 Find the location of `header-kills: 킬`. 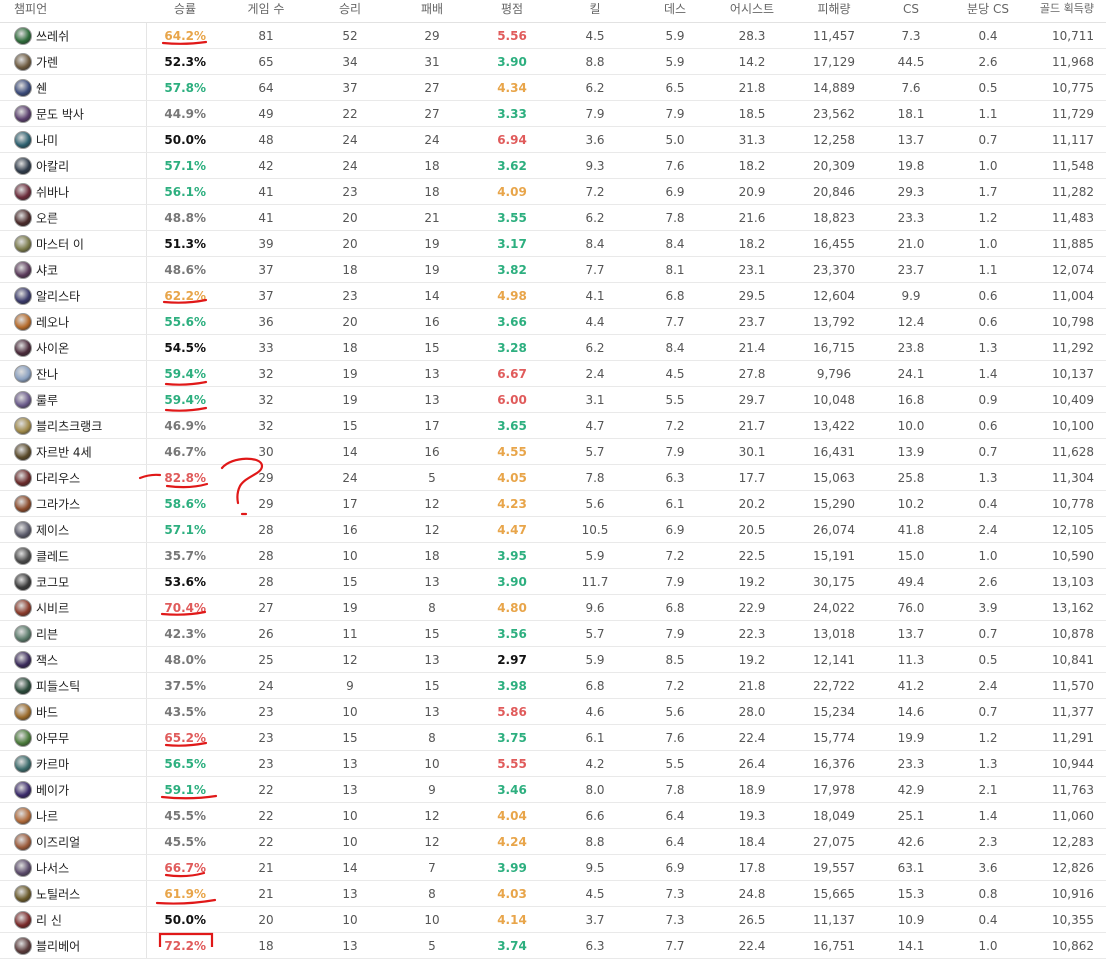

header-kills: 킬 is located at coordinates (595, 11).